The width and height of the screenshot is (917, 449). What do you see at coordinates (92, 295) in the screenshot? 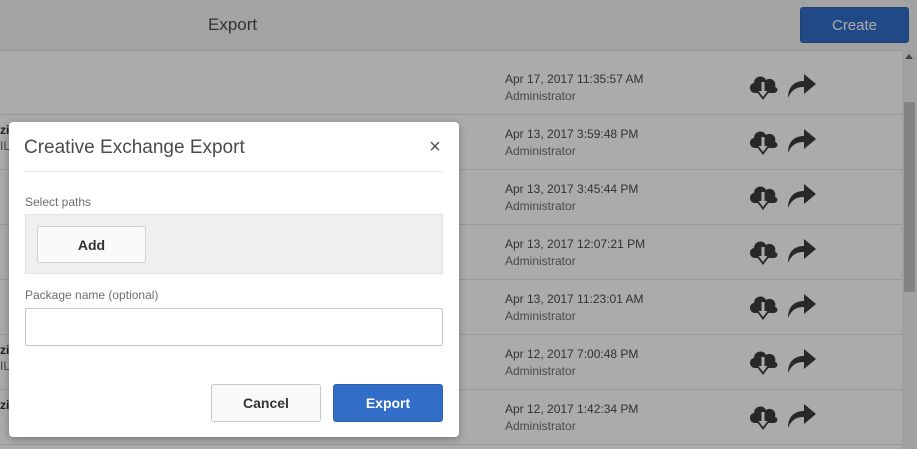
I see `package-name-label: Package name (optional)` at bounding box center [92, 295].